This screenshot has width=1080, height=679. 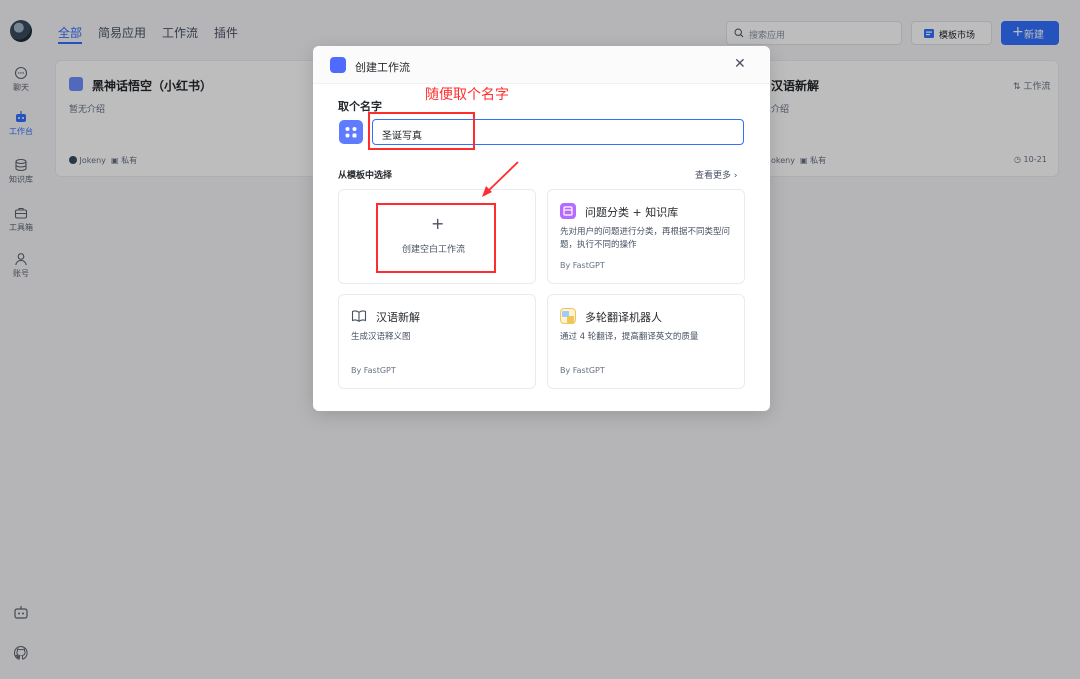 What do you see at coordinates (568, 211) in the screenshot?
I see `classify-icon` at bounding box center [568, 211].